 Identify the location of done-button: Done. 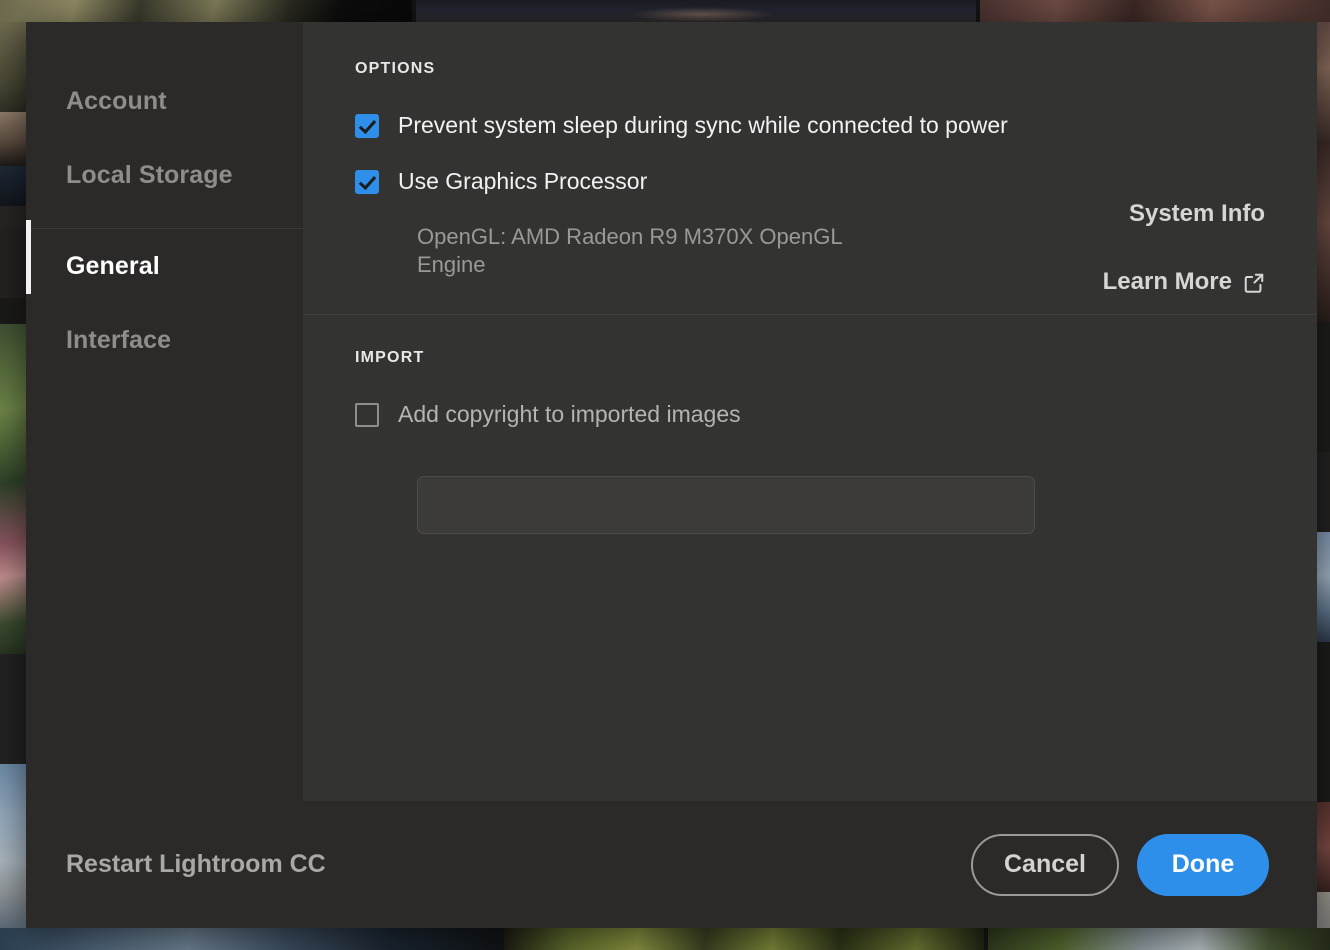
(1203, 864).